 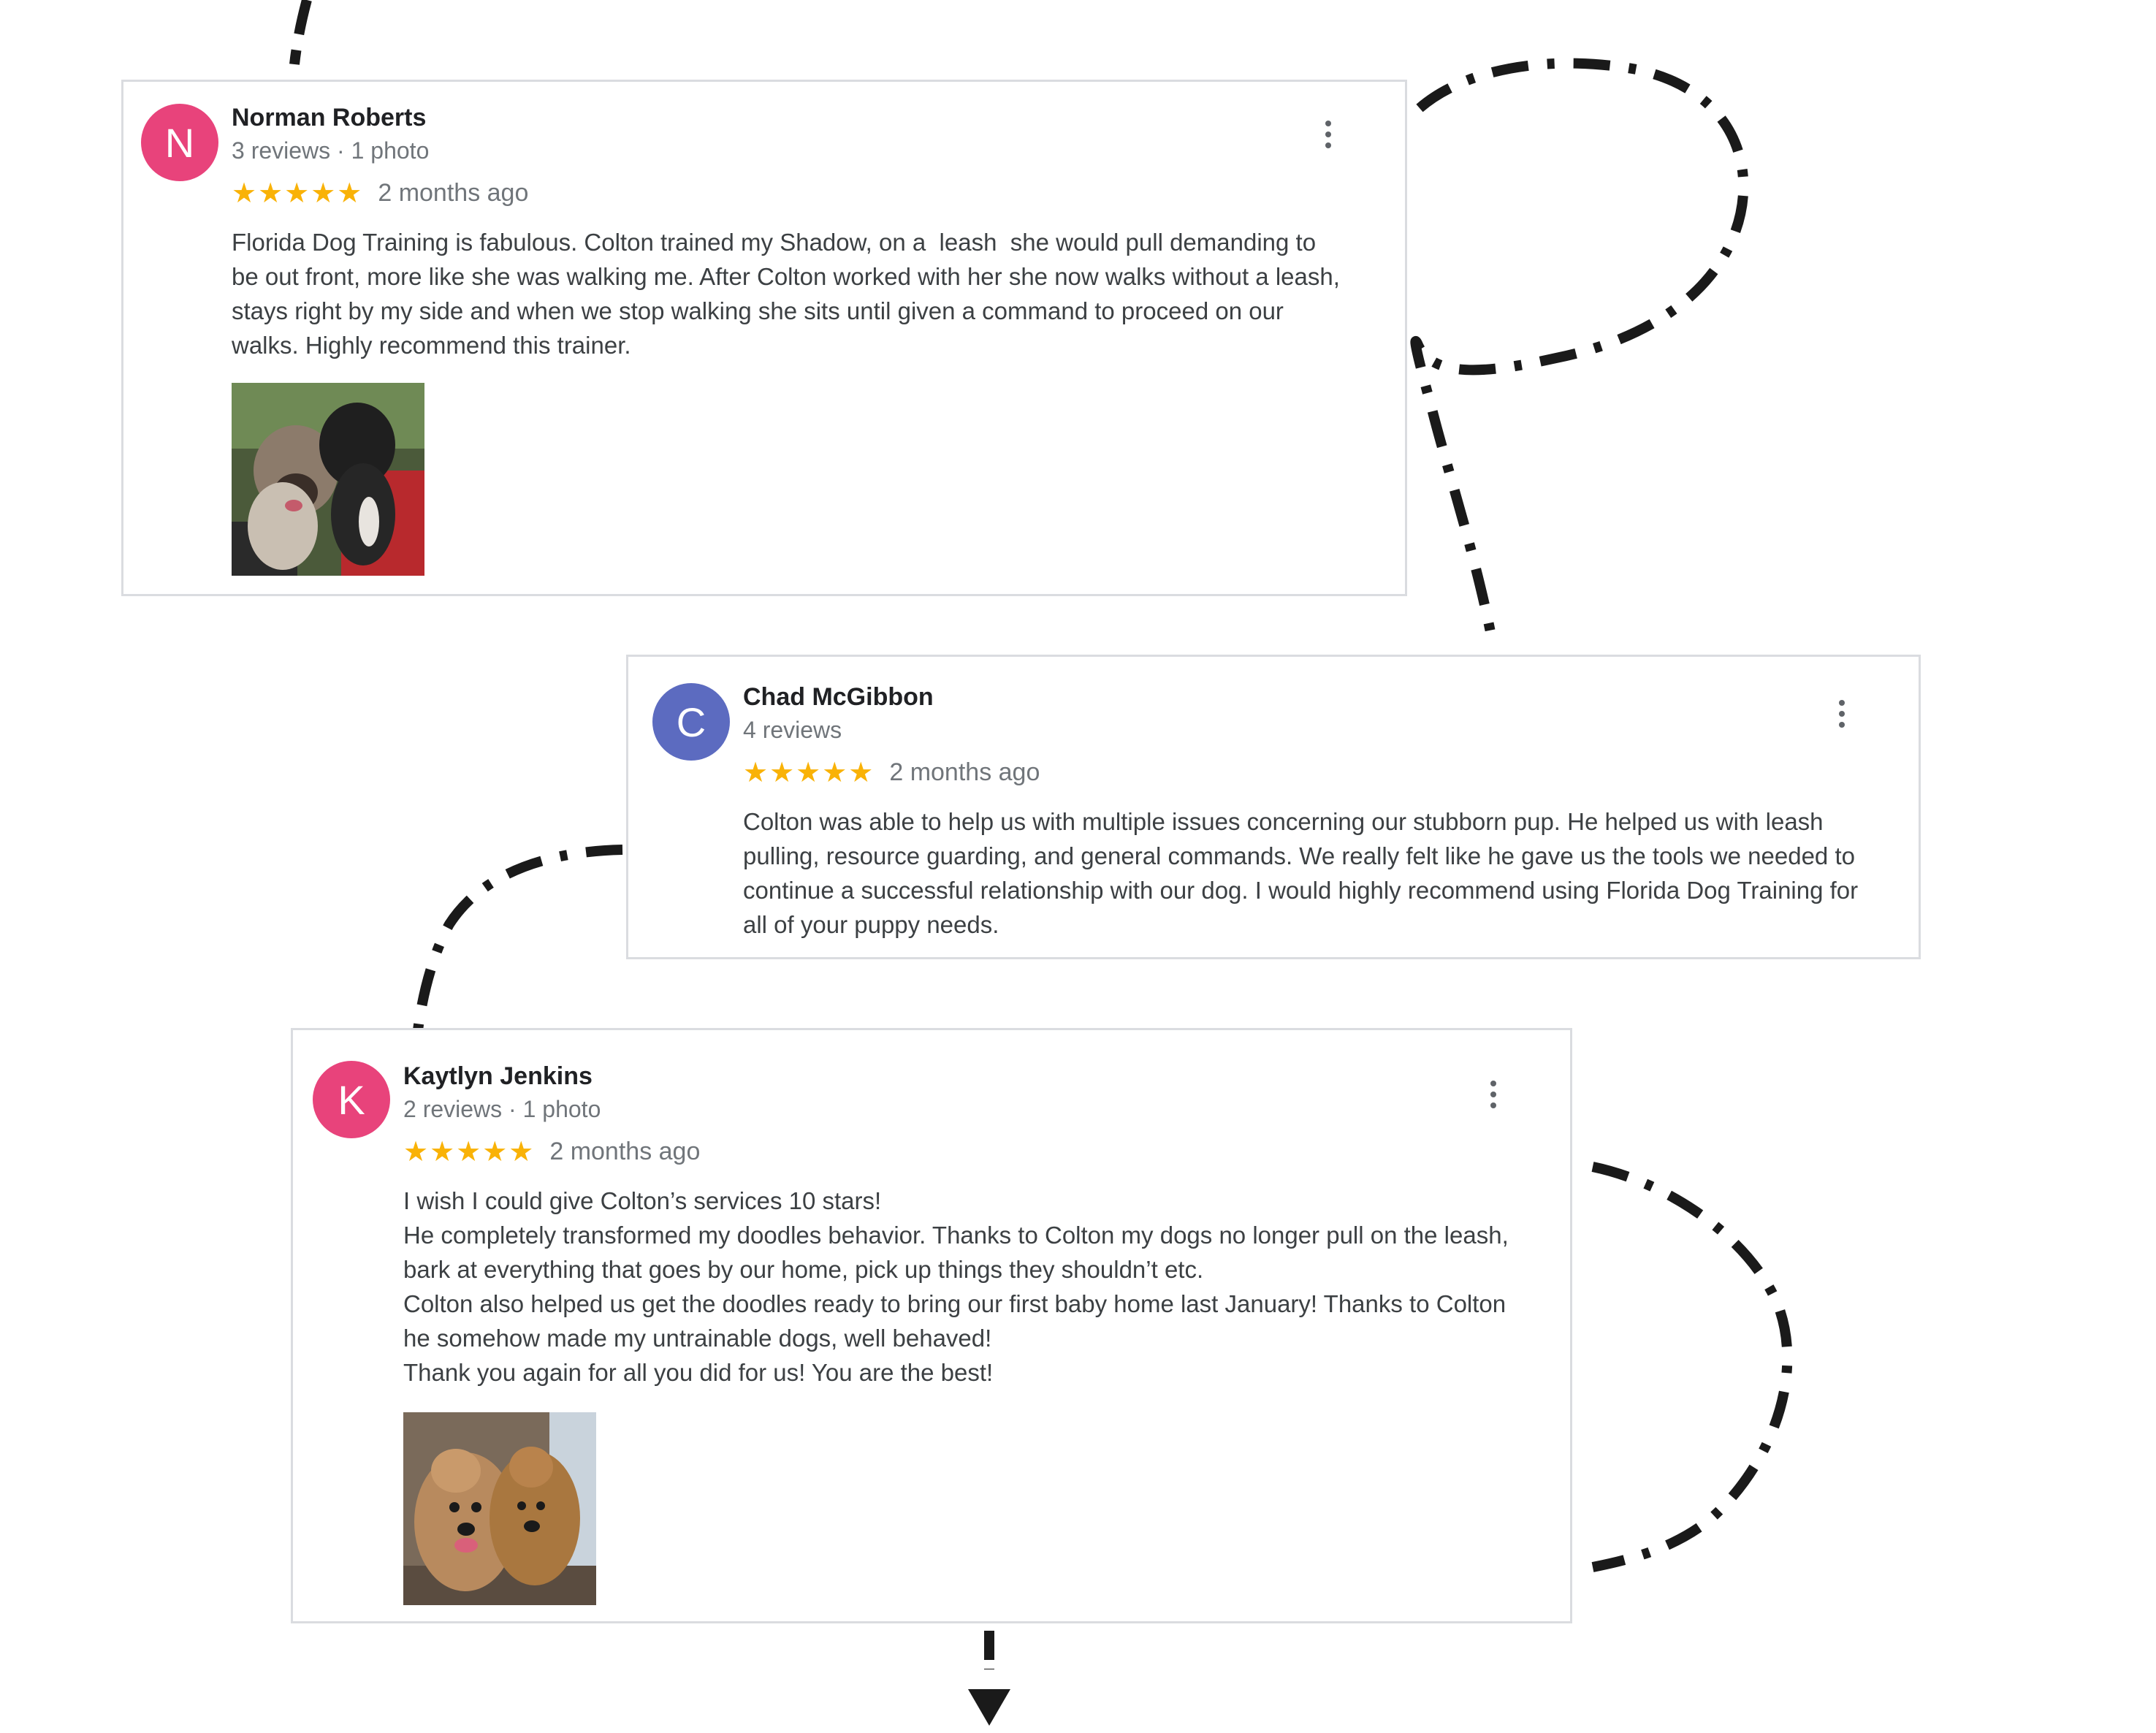 What do you see at coordinates (792, 730) in the screenshot?
I see `reviewer-meta: 4 reviews` at bounding box center [792, 730].